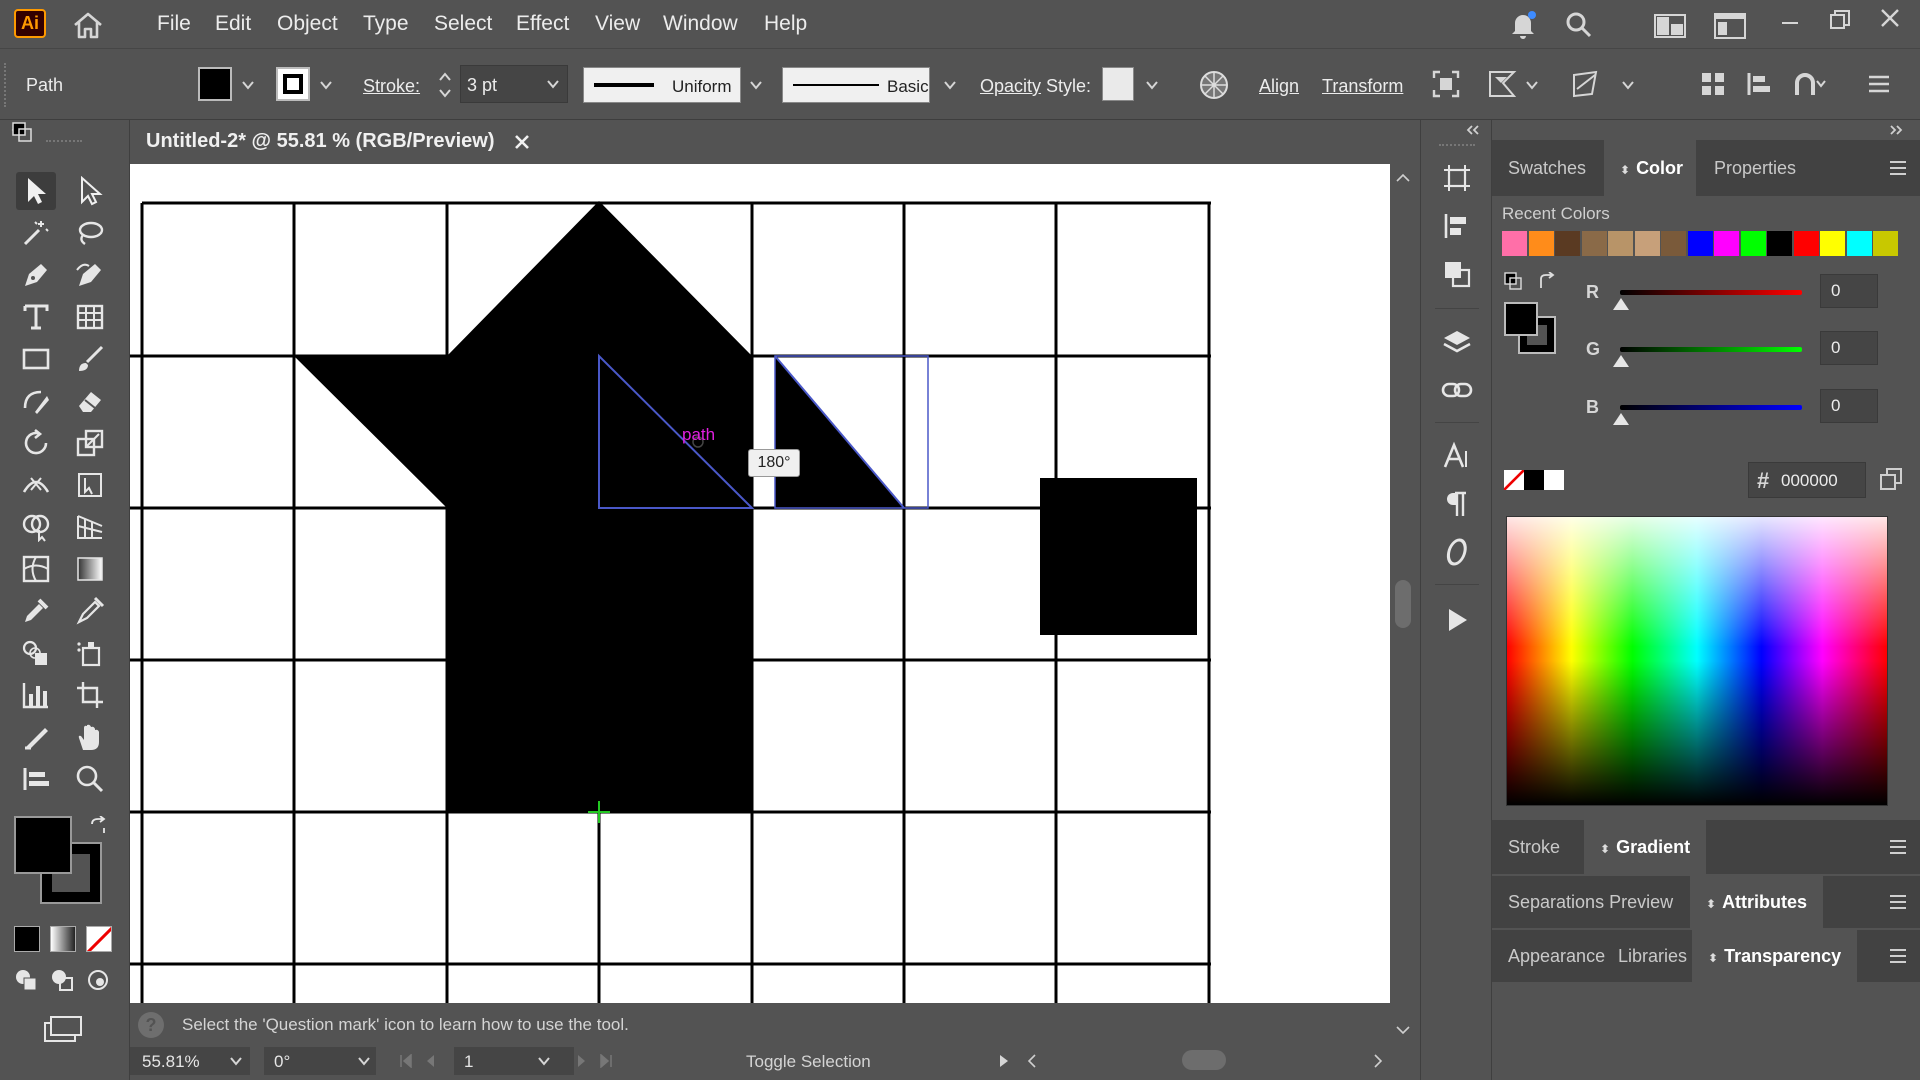 This screenshot has width=1920, height=1080. Describe the element at coordinates (386, 24) in the screenshot. I see `menu-type: Type` at that location.